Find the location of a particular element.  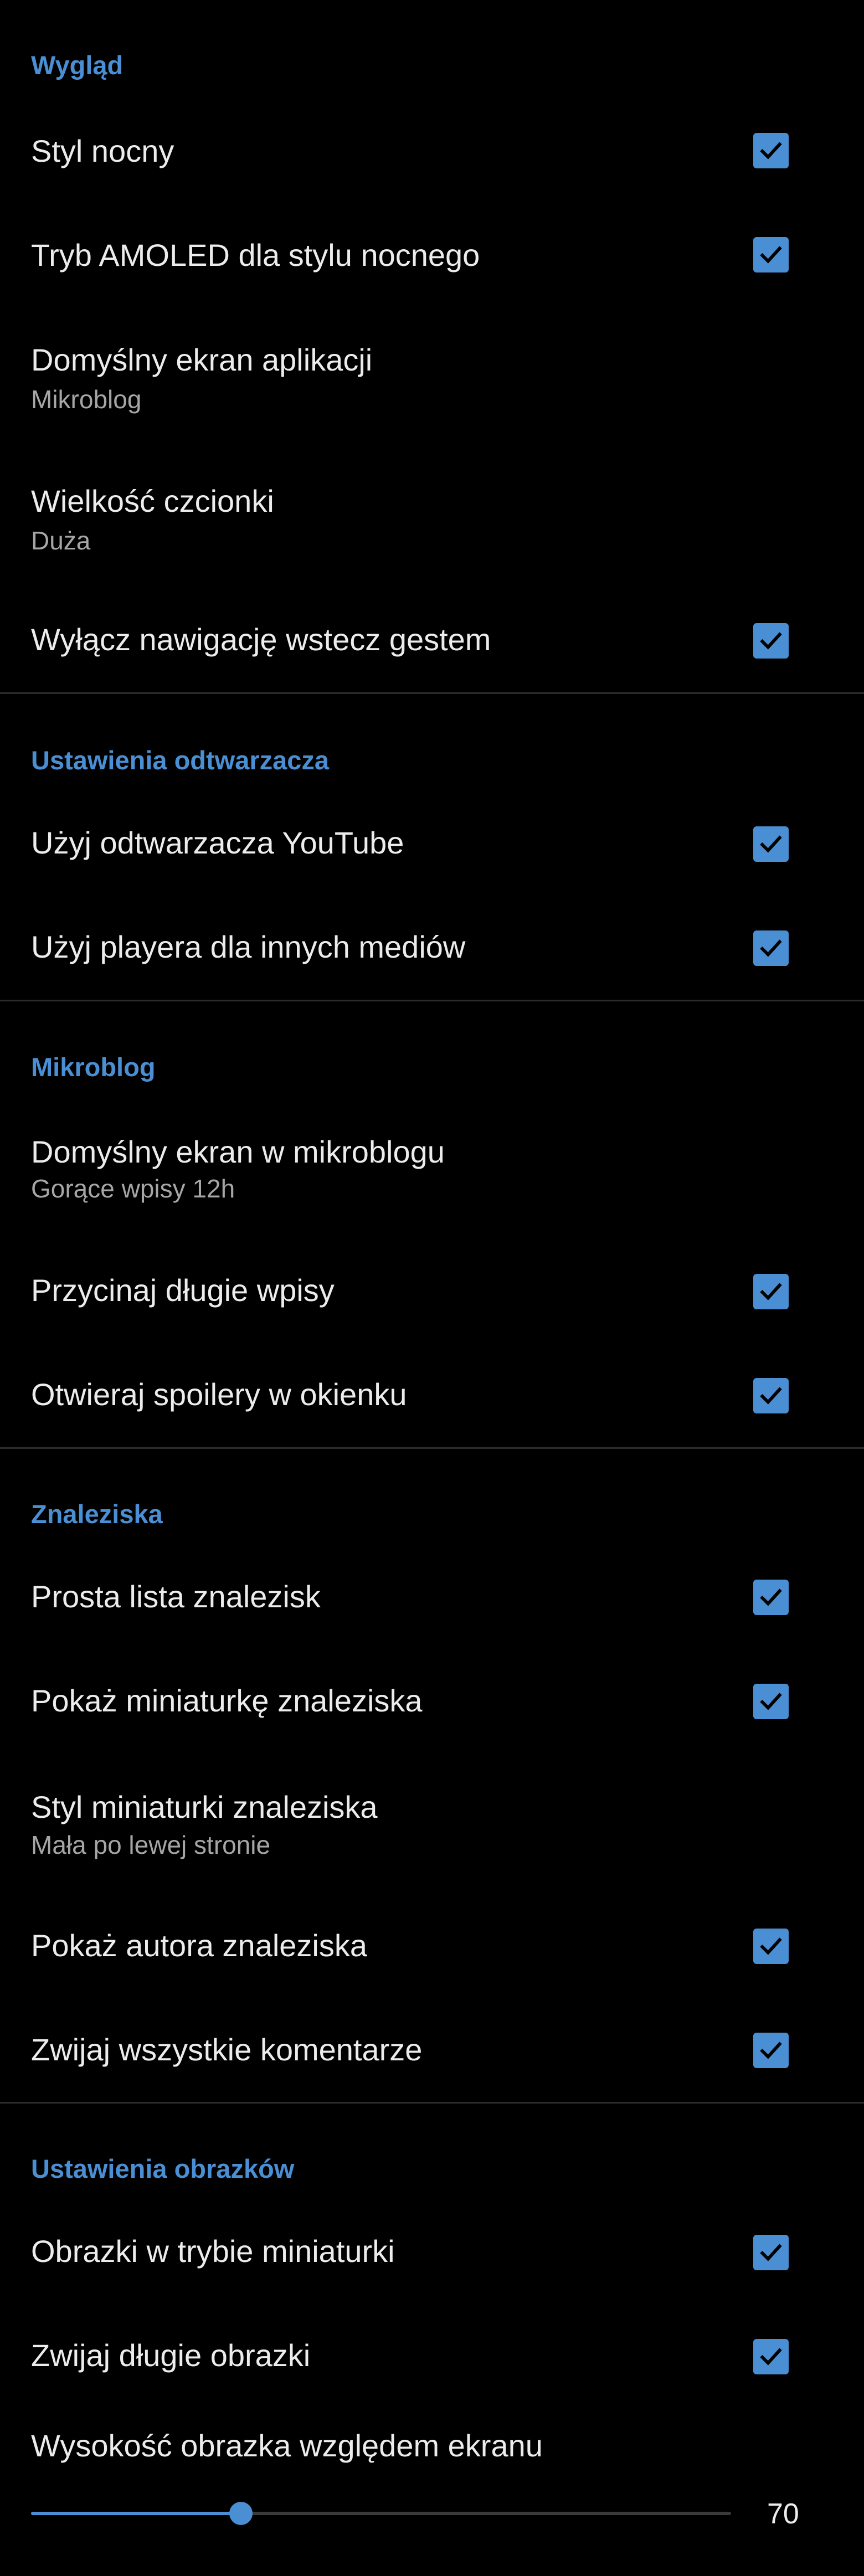

pref-title: Zwijaj wszystkie komentarze is located at coordinates (227, 2049).